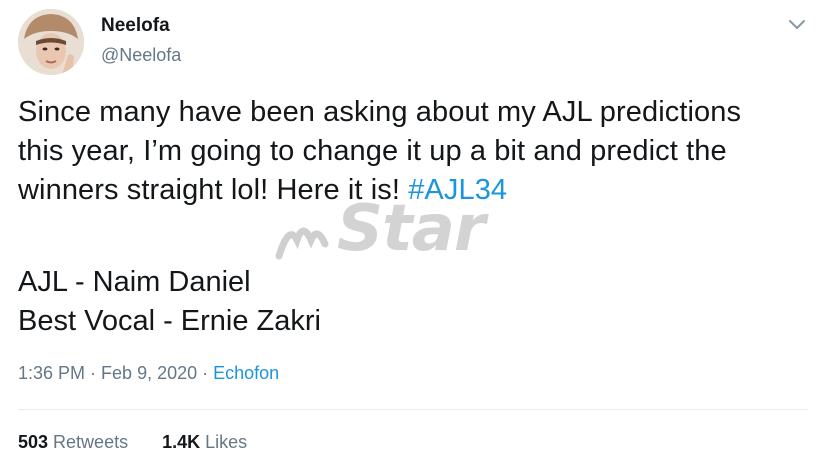  I want to click on likes-count: 1.4K, so click(181, 442).